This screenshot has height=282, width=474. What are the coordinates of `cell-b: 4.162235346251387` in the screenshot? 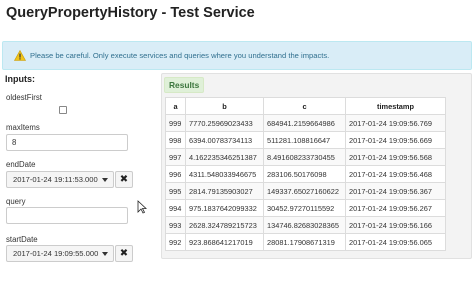 It's located at (224, 157).